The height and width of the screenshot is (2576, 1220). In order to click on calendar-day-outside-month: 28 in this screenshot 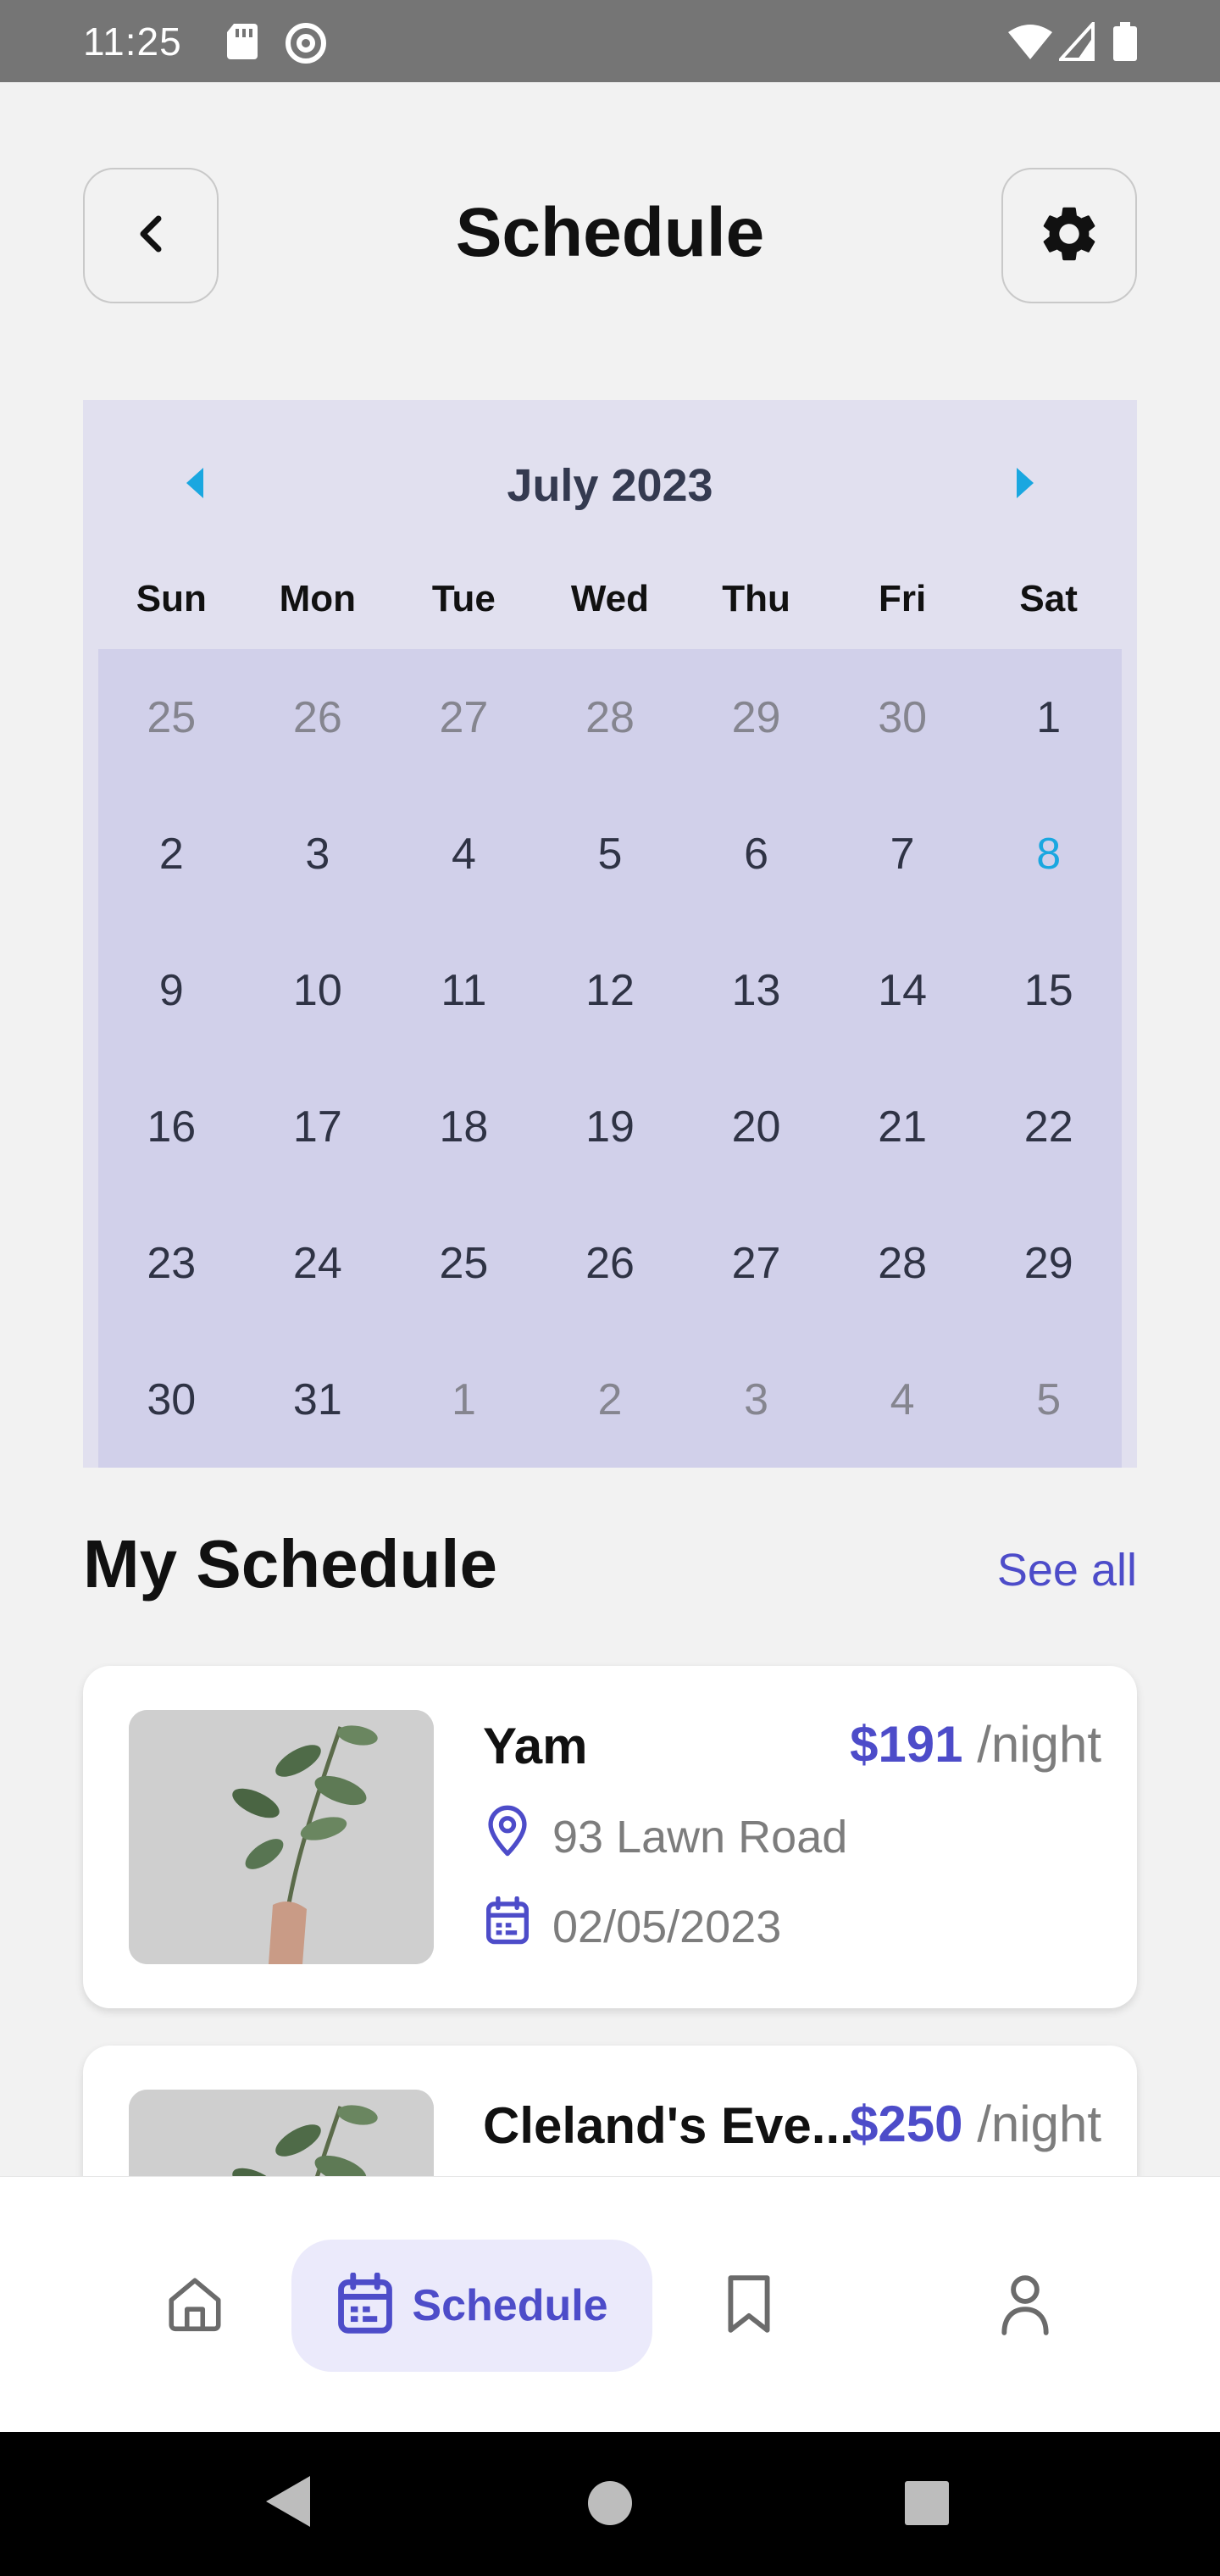, I will do `click(610, 717)`.